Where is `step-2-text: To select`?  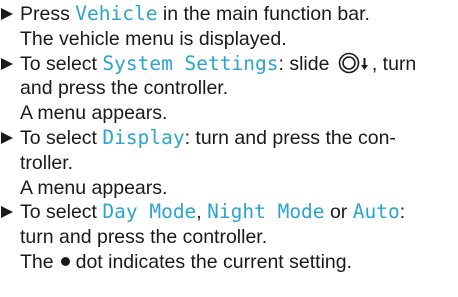 step-2-text: To select is located at coordinates (61, 63).